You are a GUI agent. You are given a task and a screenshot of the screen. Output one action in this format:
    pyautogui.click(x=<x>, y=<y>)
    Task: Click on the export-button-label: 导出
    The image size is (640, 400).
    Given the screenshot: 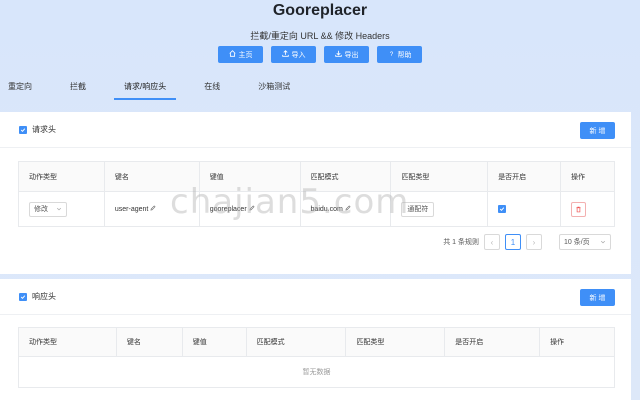 What is the action you would take?
    pyautogui.click(x=351, y=55)
    